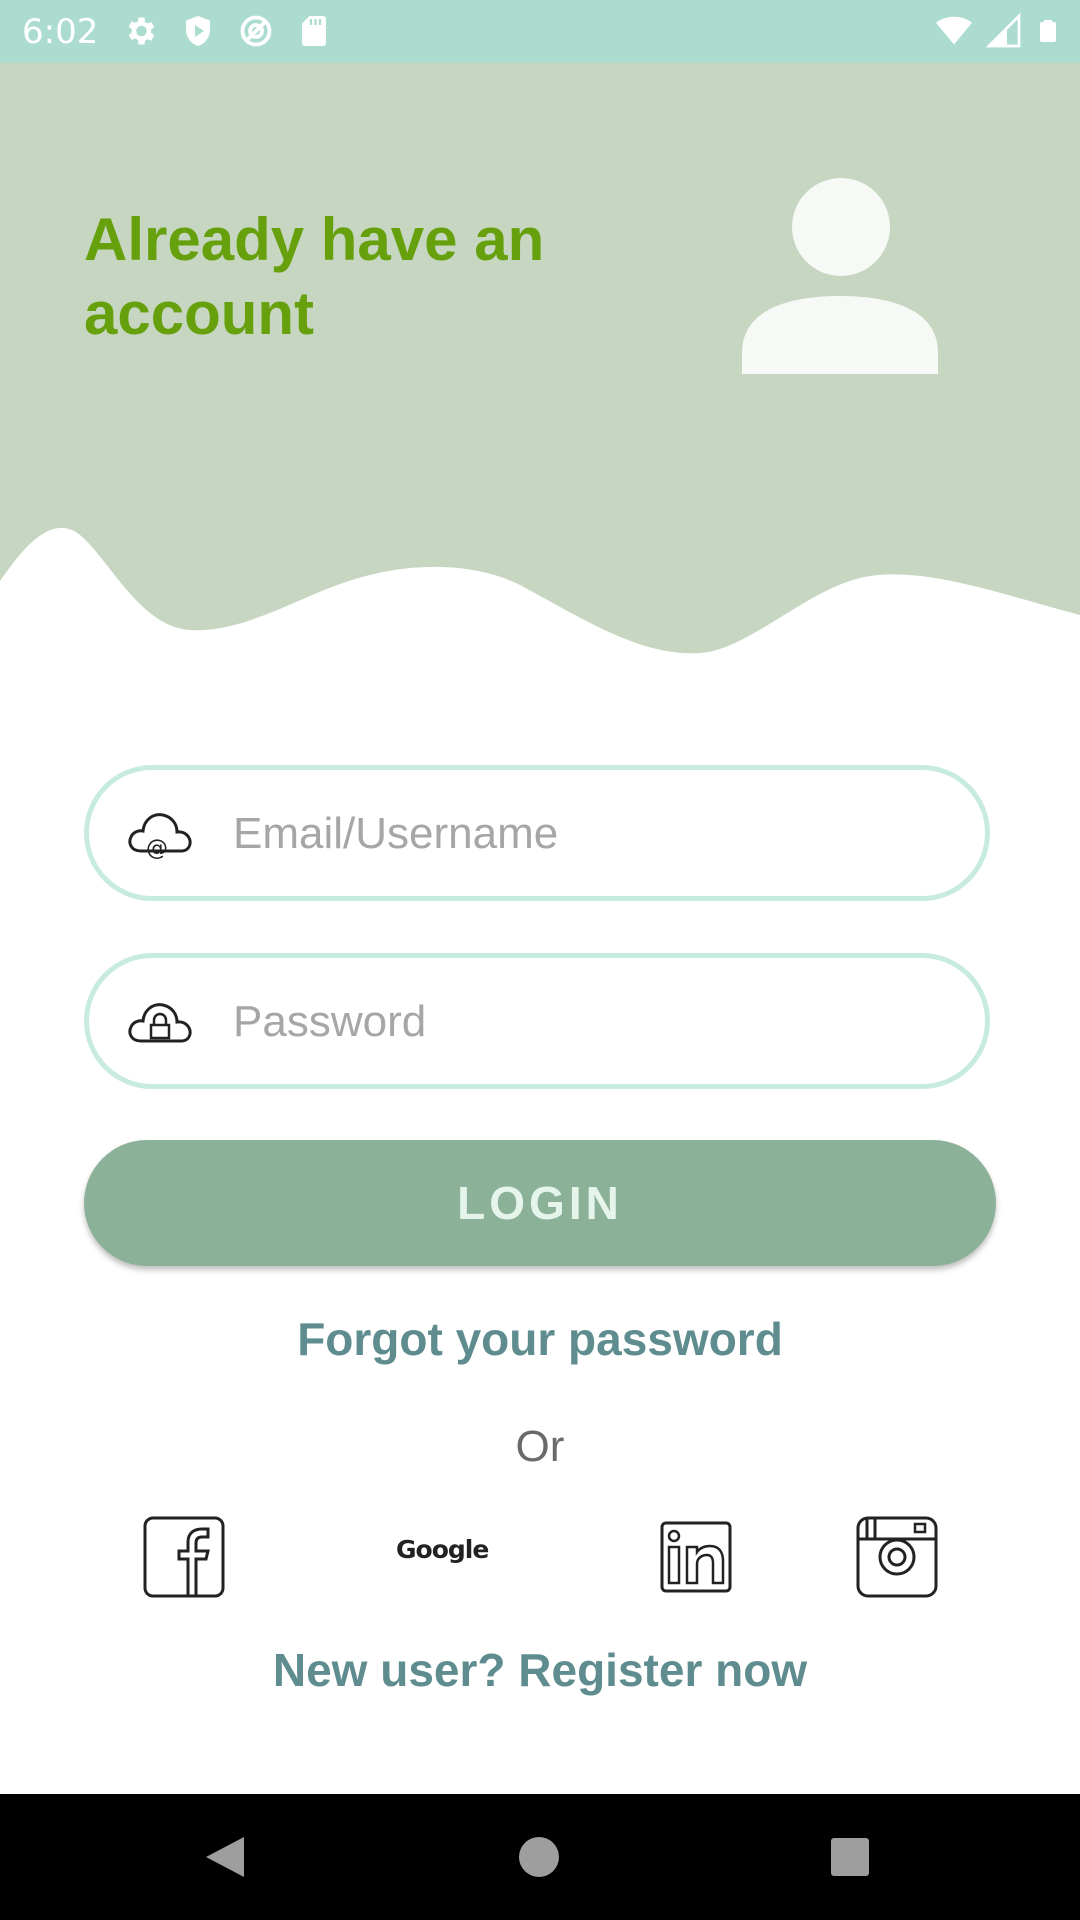 The width and height of the screenshot is (1080, 1920). Describe the element at coordinates (256, 31) in the screenshot. I see `sync-at-icon` at that location.